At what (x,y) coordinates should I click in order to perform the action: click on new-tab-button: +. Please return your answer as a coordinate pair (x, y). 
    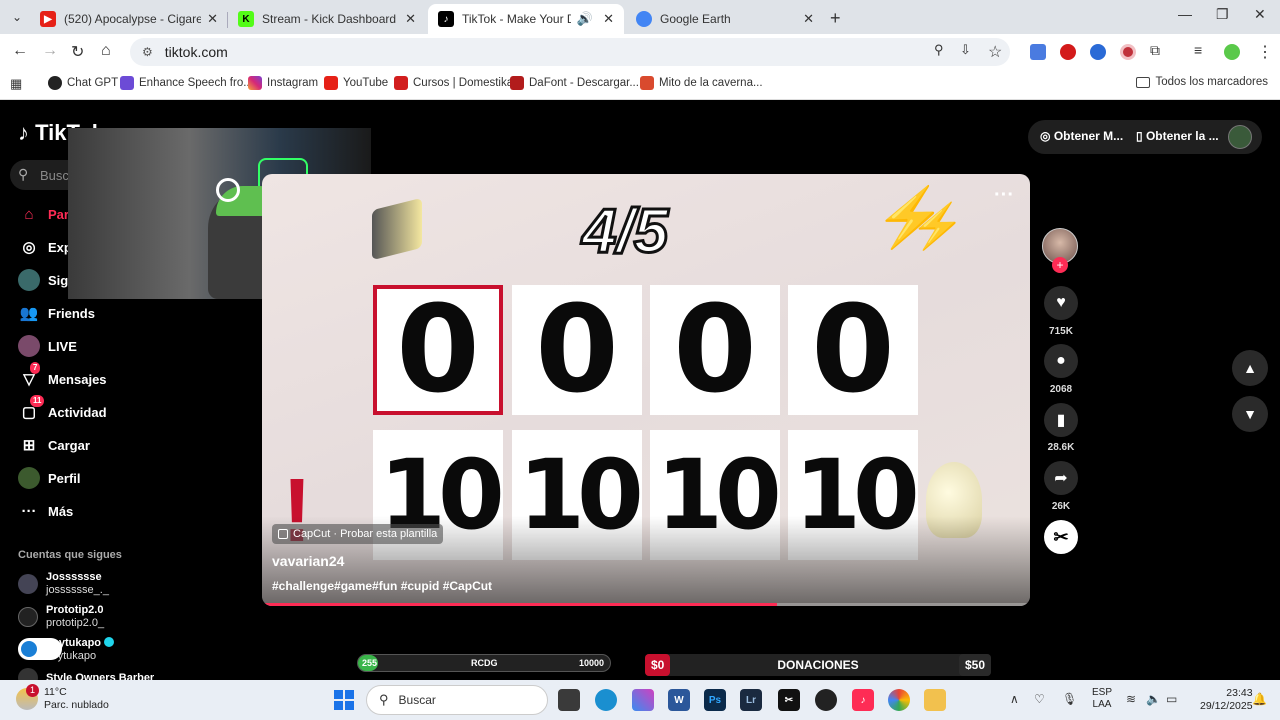
    Looking at the image, I should click on (835, 18).